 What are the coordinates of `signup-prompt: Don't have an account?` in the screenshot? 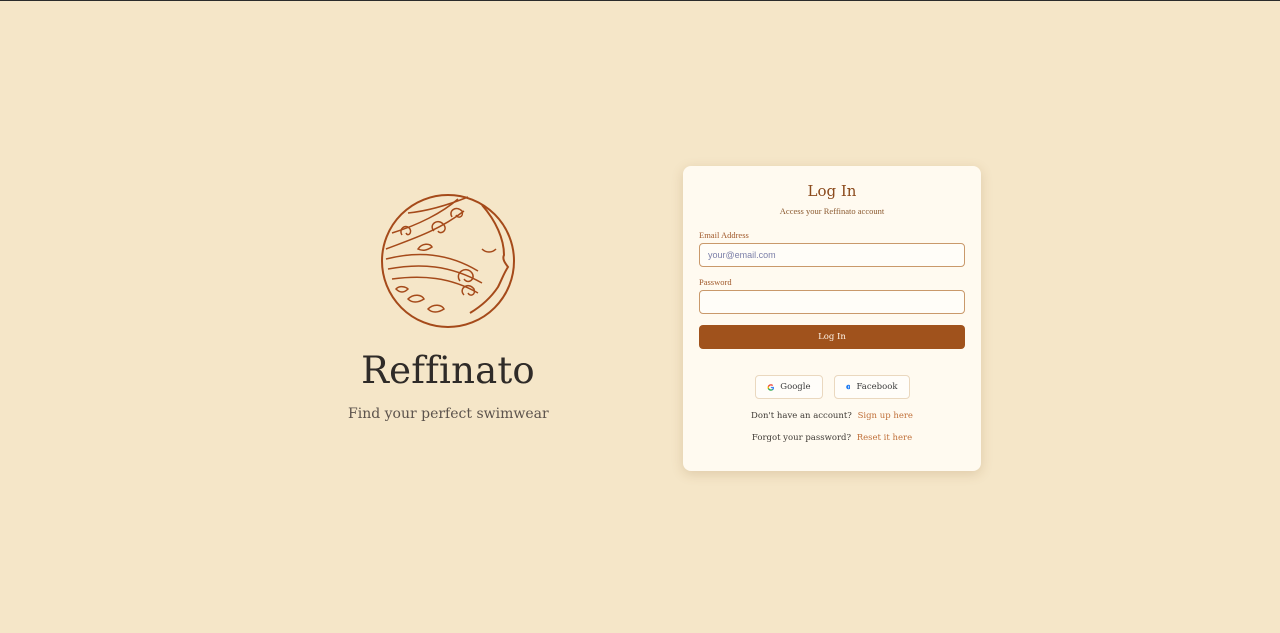 It's located at (801, 416).